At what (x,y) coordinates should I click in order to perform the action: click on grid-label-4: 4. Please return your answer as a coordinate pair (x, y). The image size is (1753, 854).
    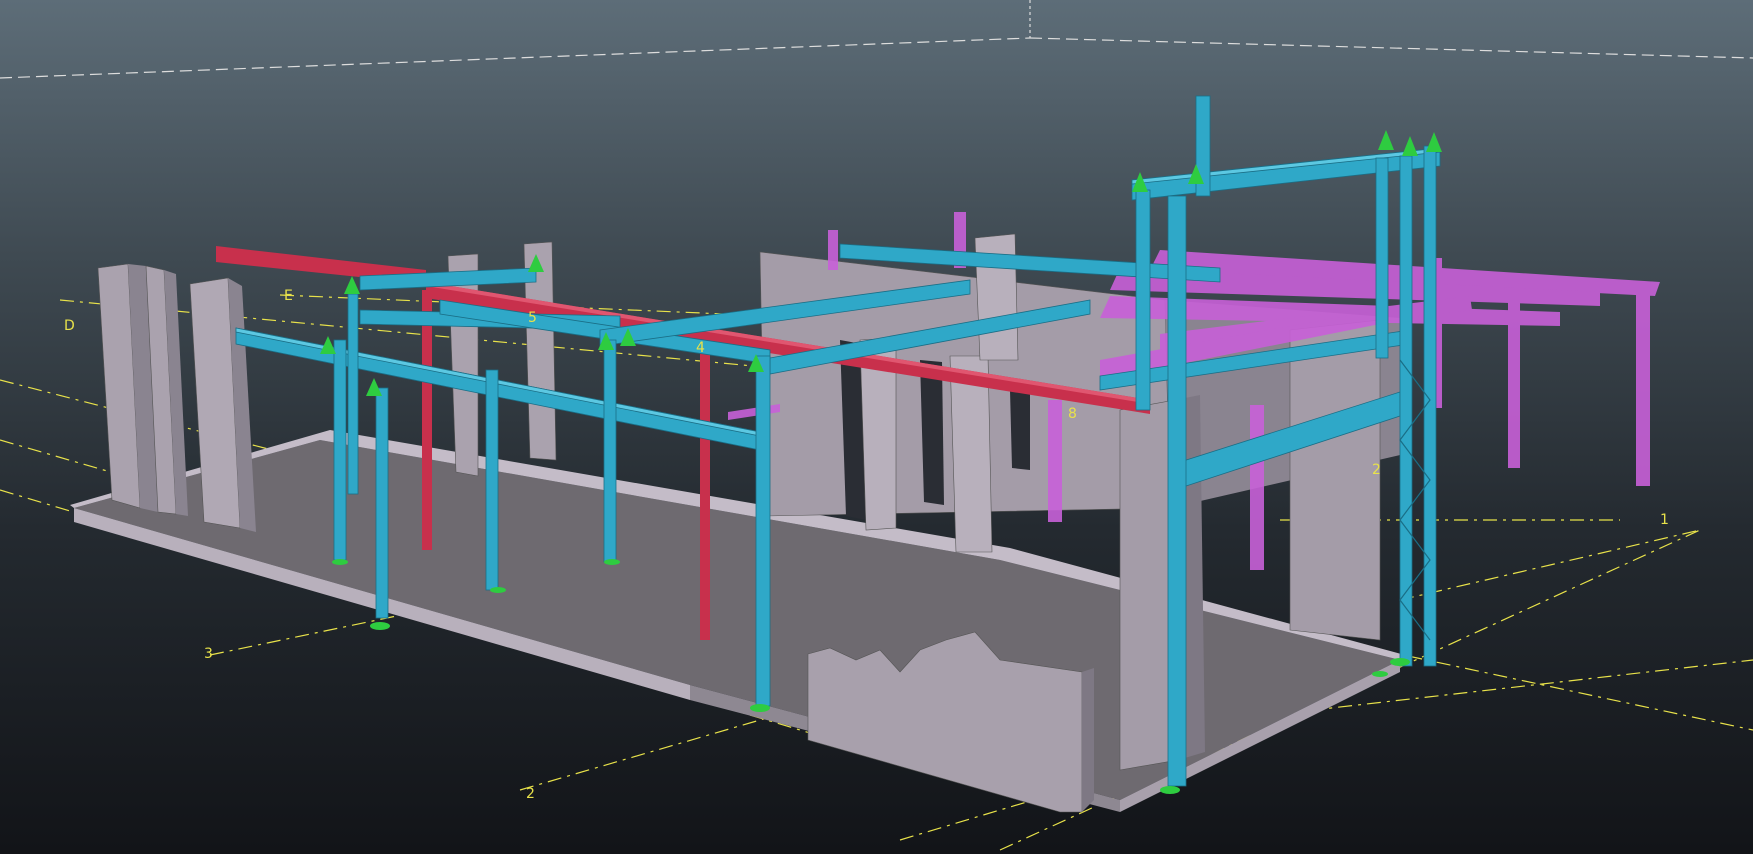
    Looking at the image, I should click on (700, 348).